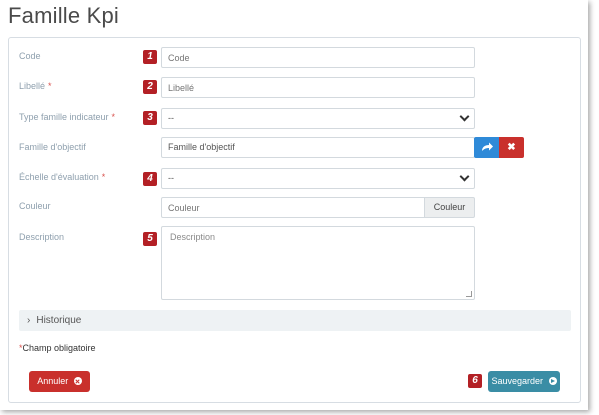  What do you see at coordinates (552, 381) in the screenshot?
I see `arrow-circle-right-icon` at bounding box center [552, 381].